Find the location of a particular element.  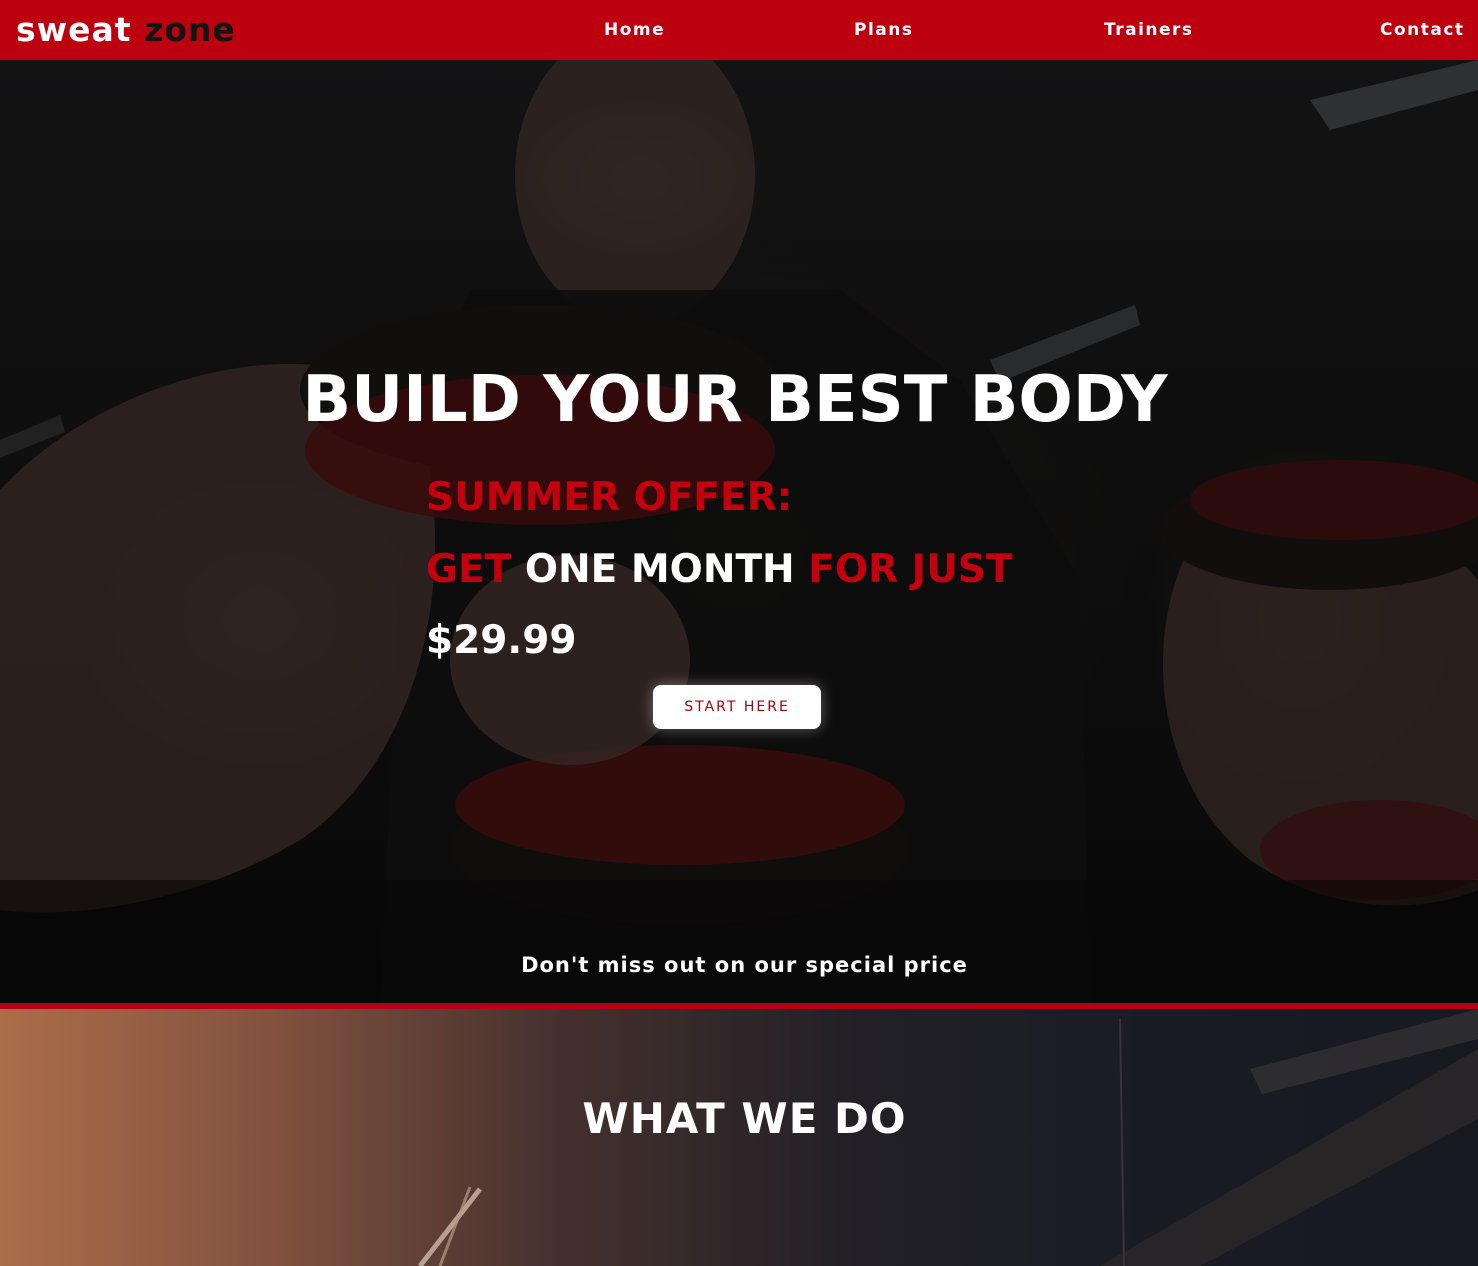

offer-price: $29.99 is located at coordinates (501, 640).